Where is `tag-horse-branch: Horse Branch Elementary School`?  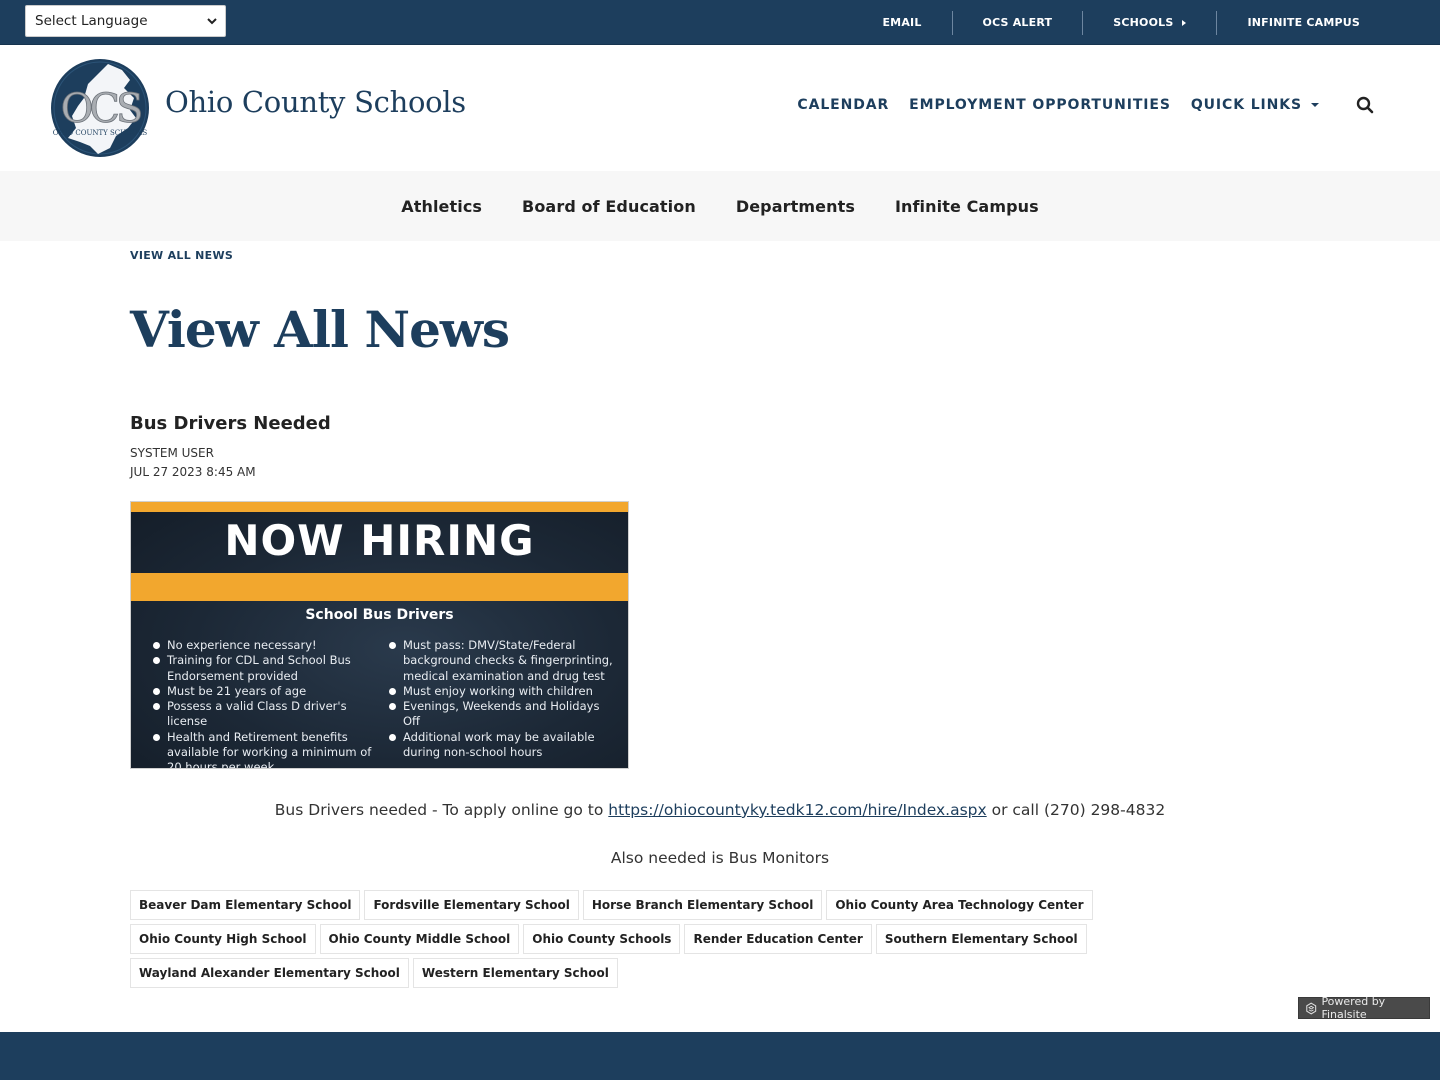 tag-horse-branch: Horse Branch Elementary School is located at coordinates (702, 905).